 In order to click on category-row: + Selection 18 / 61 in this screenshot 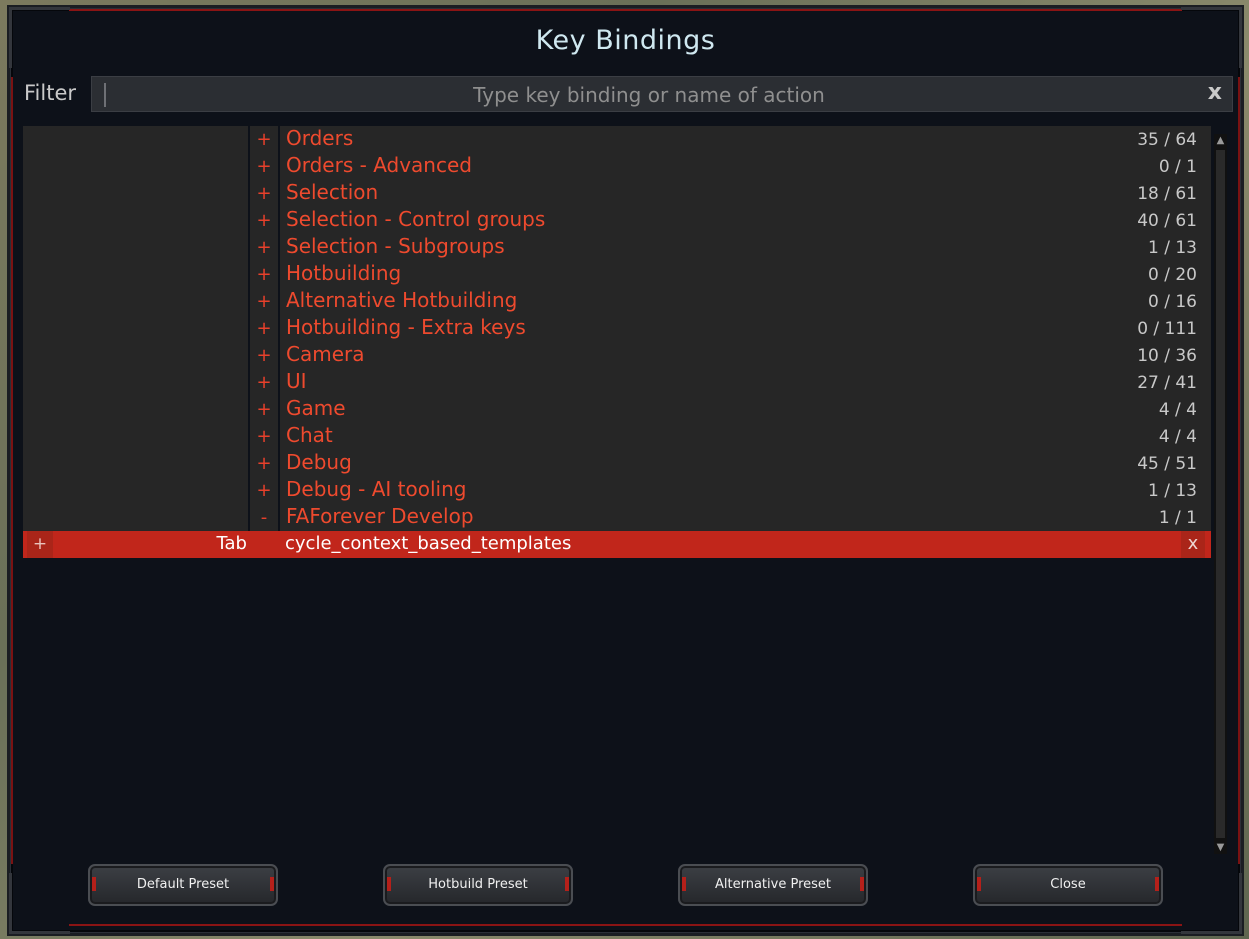, I will do `click(617, 193)`.